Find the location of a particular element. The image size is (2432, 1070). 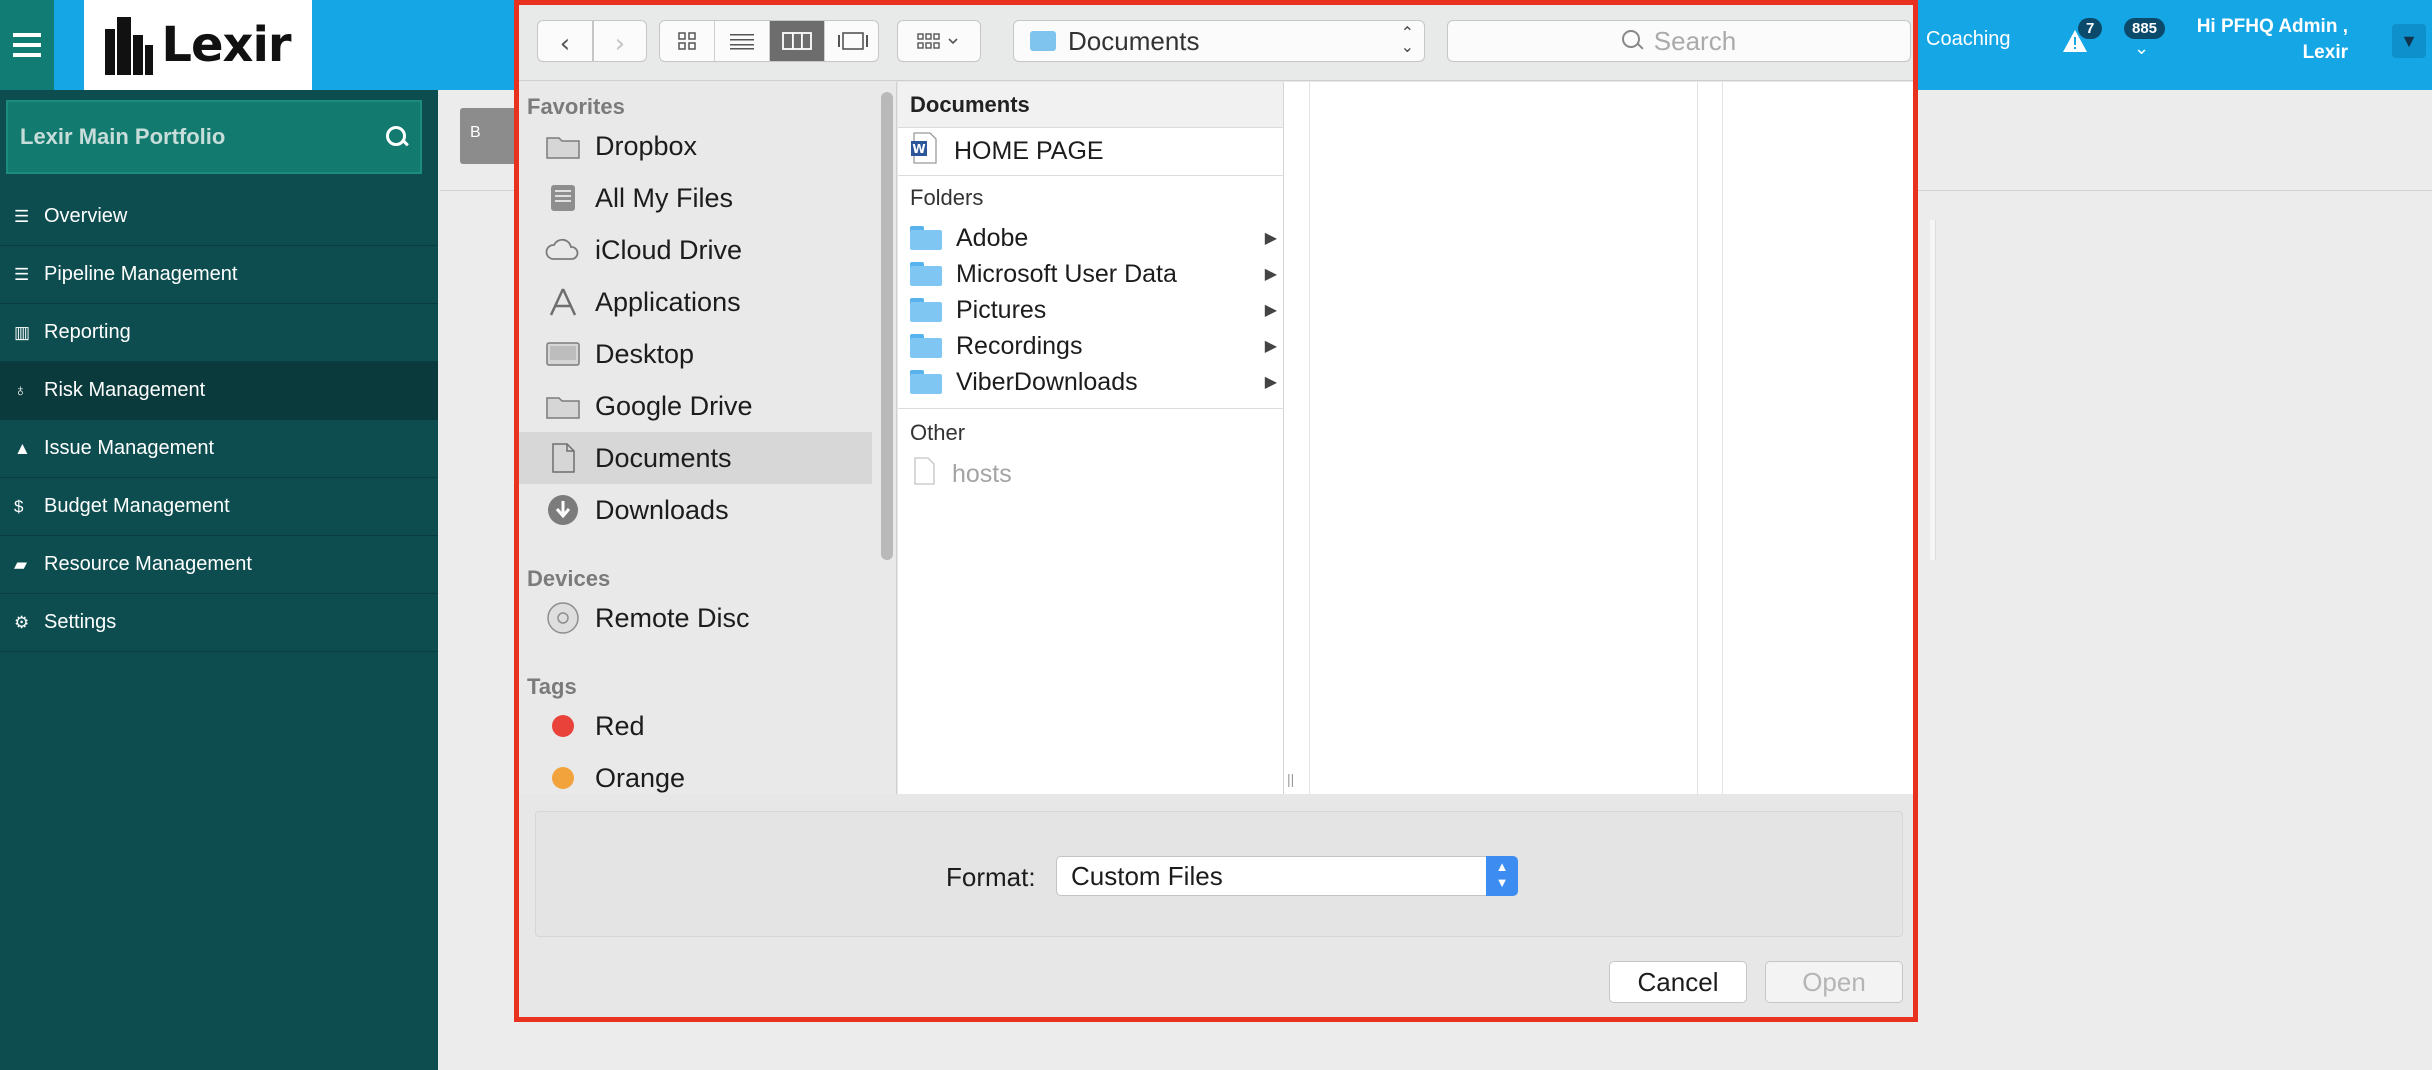

notifications-count-badge: 885 is located at coordinates (2145, 28).